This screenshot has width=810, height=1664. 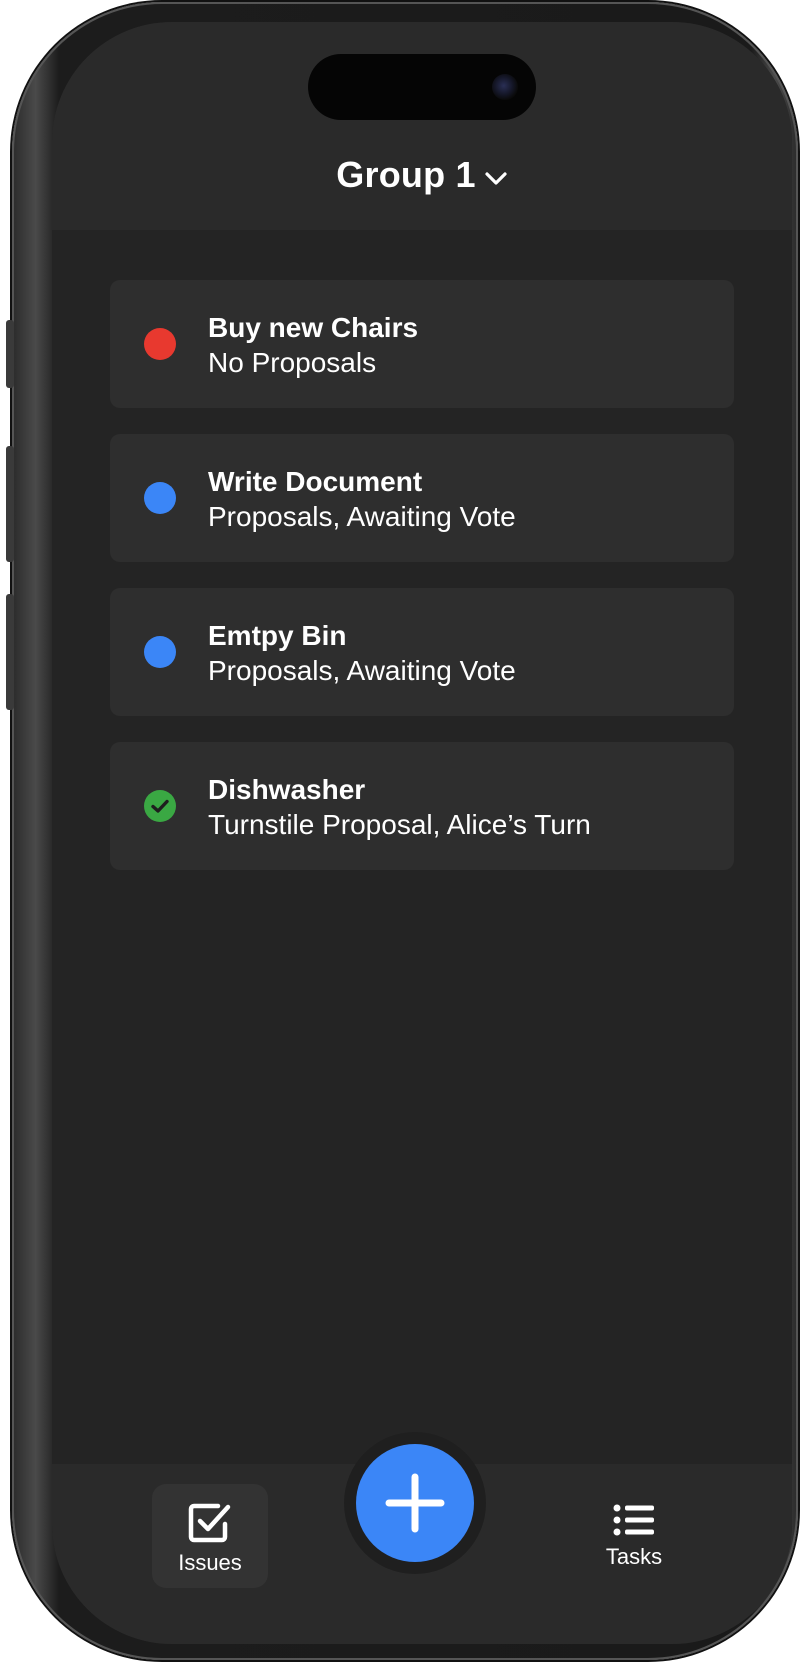 I want to click on list-item: Buy new Chairs No Proposals, so click(x=422, y=344).